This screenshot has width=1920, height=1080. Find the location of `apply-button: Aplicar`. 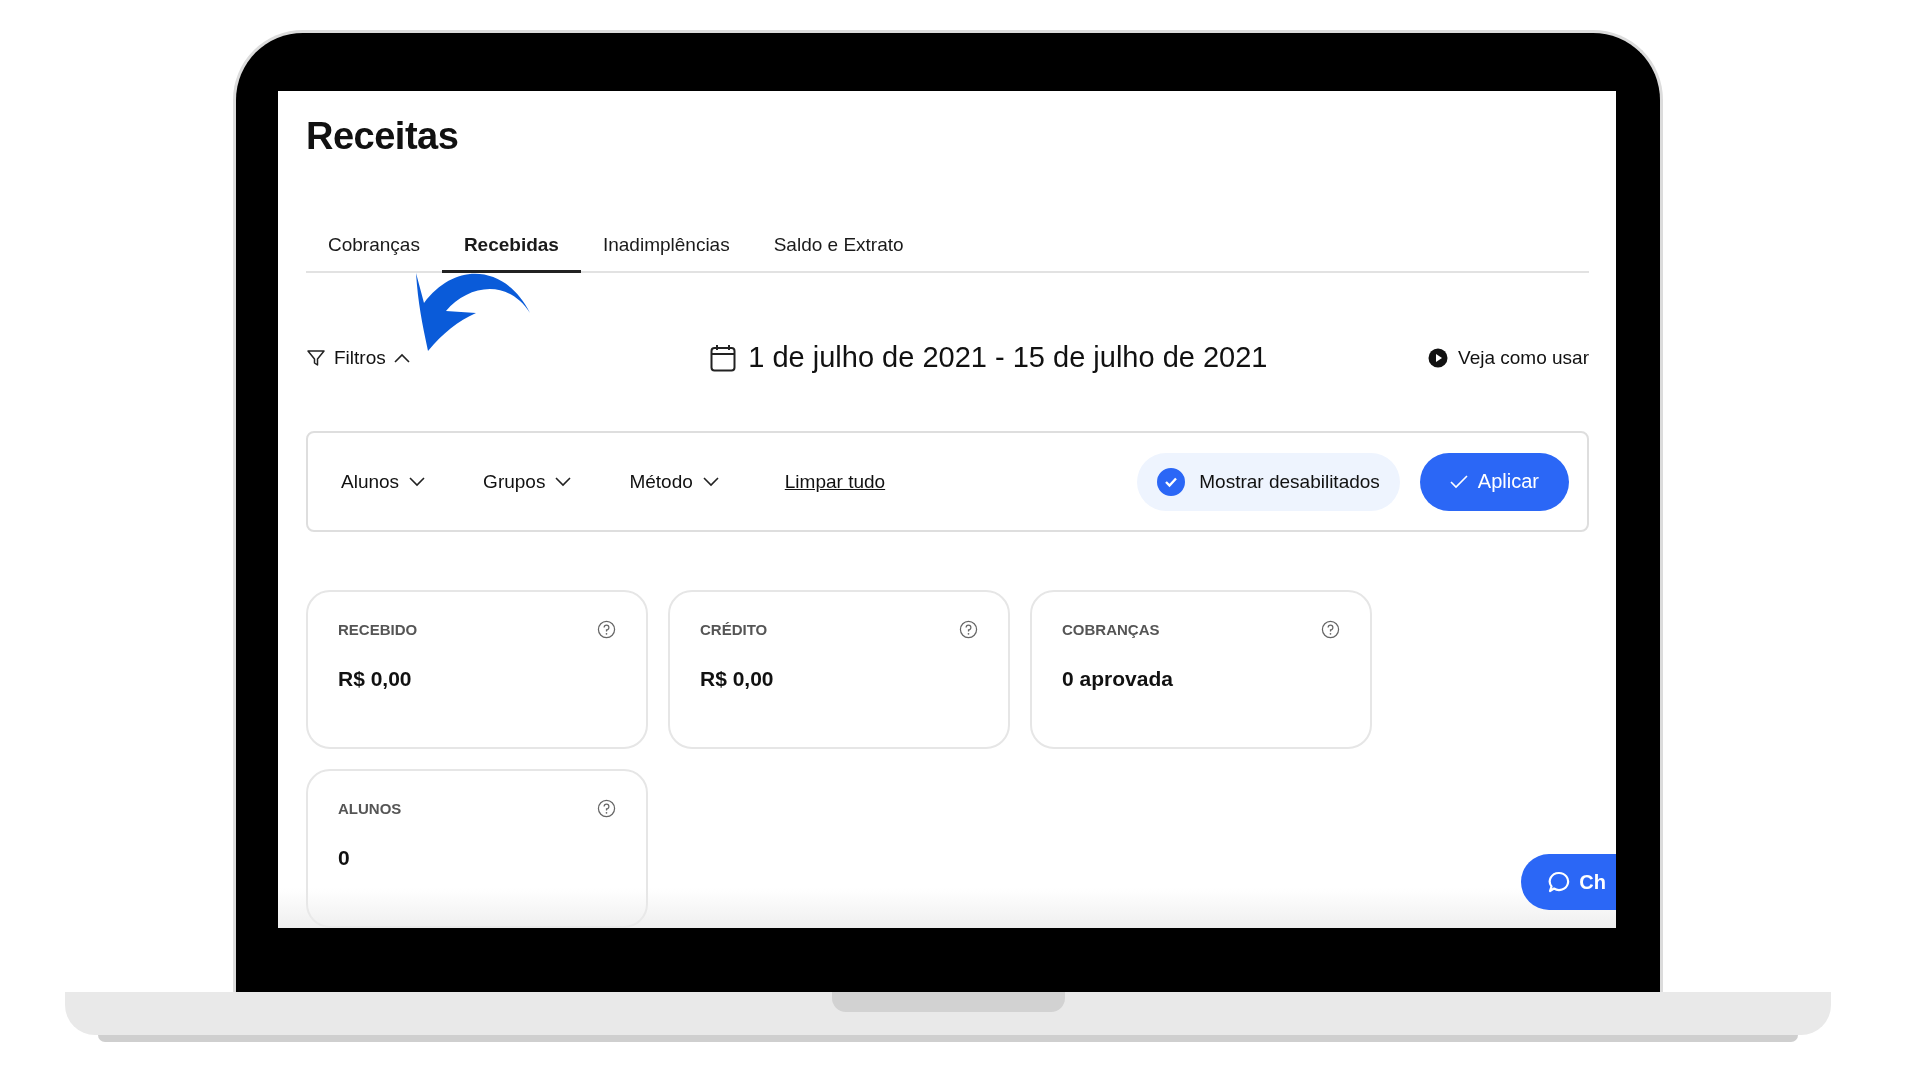

apply-button: Aplicar is located at coordinates (1494, 481).